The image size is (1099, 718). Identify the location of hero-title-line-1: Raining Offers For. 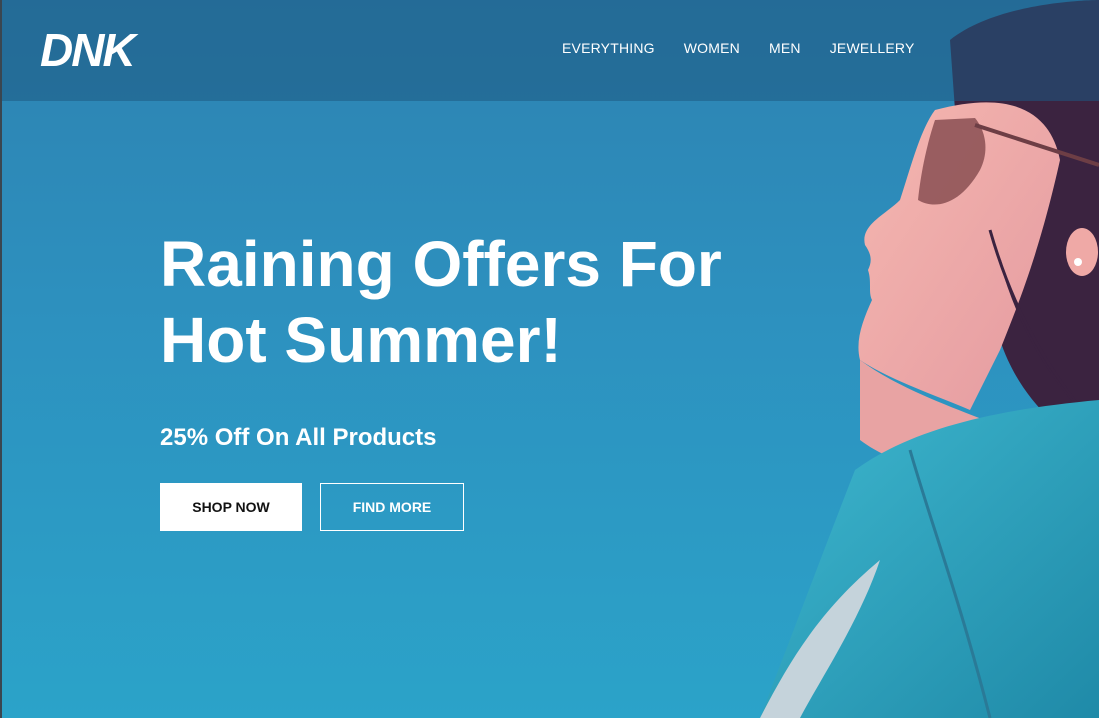
(441, 264).